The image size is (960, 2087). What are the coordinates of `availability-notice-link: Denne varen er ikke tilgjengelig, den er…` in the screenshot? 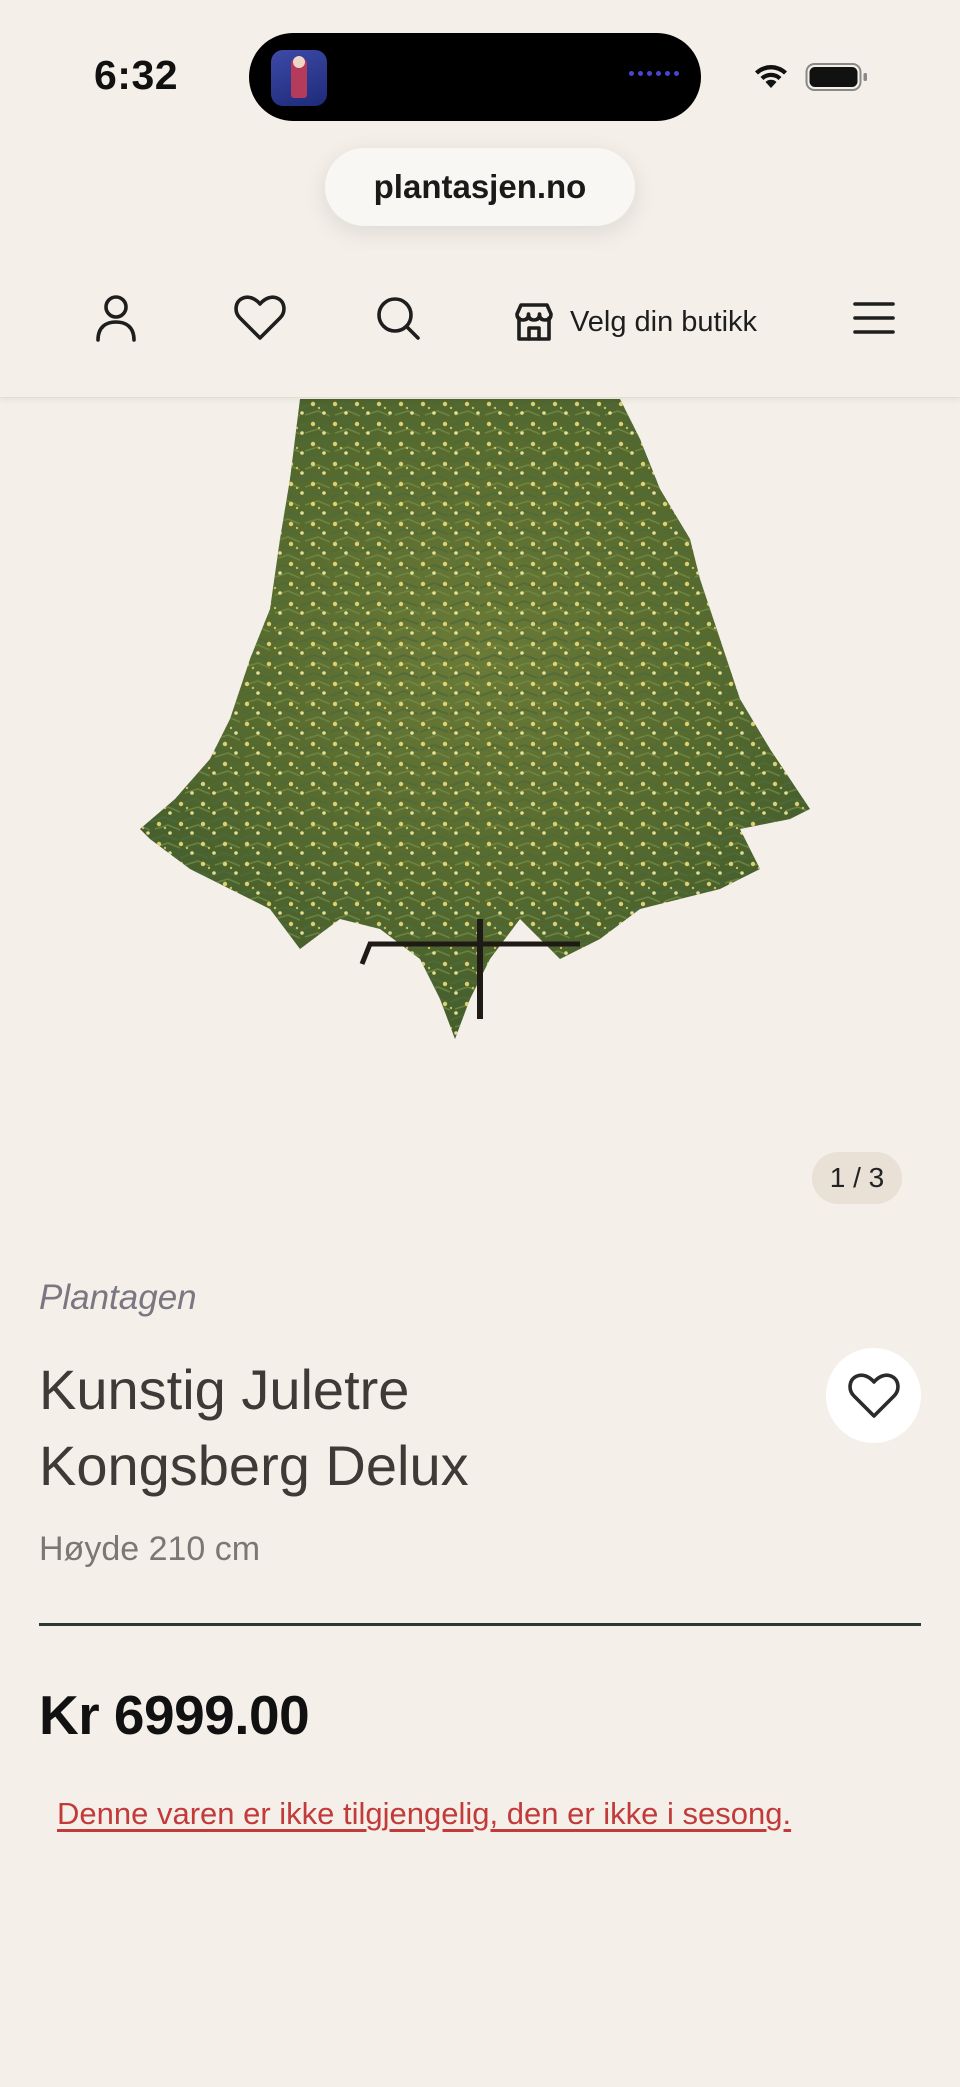 It's located at (424, 1814).